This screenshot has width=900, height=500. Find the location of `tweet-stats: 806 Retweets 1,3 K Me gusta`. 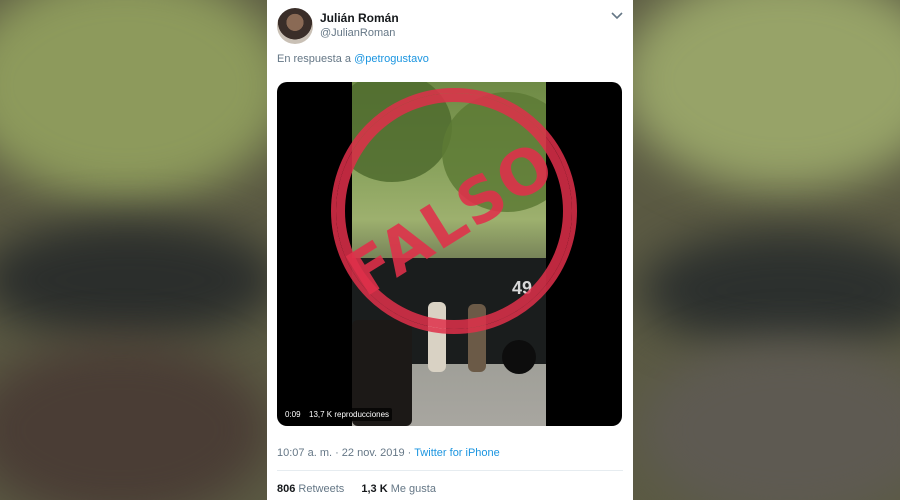

tweet-stats: 806 Retweets 1,3 K Me gusta is located at coordinates (363, 489).